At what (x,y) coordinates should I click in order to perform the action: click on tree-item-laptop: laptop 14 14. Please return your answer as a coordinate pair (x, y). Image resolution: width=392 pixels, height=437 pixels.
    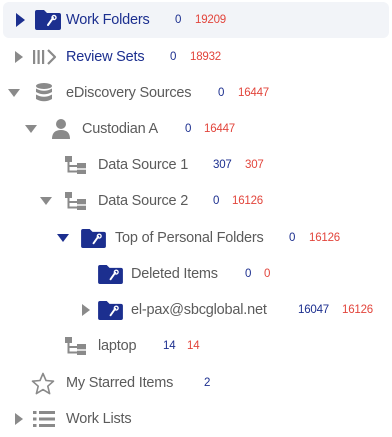
    Looking at the image, I should click on (196, 346).